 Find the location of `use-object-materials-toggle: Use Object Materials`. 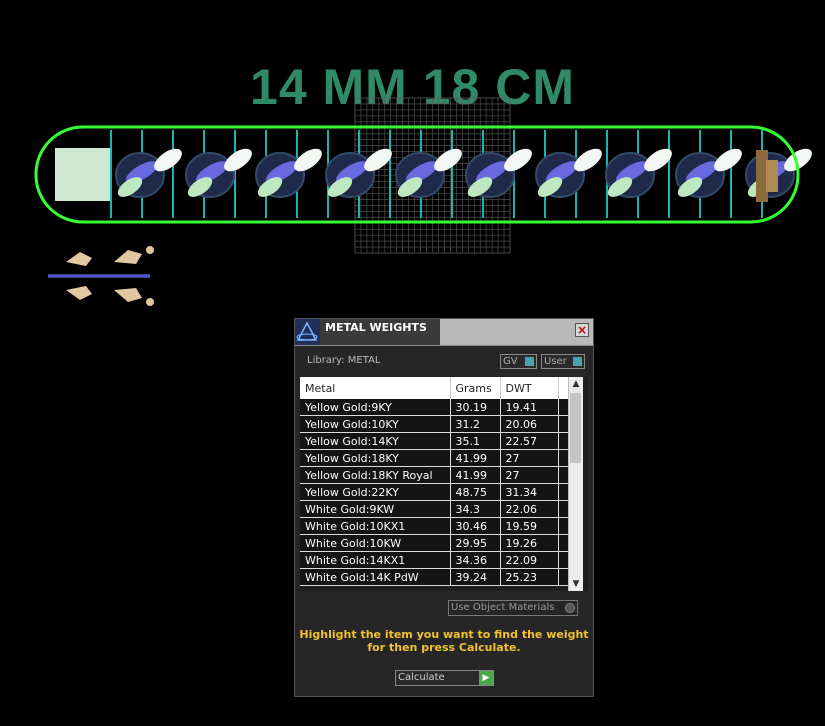

use-object-materials-toggle: Use Object Materials is located at coordinates (513, 608).